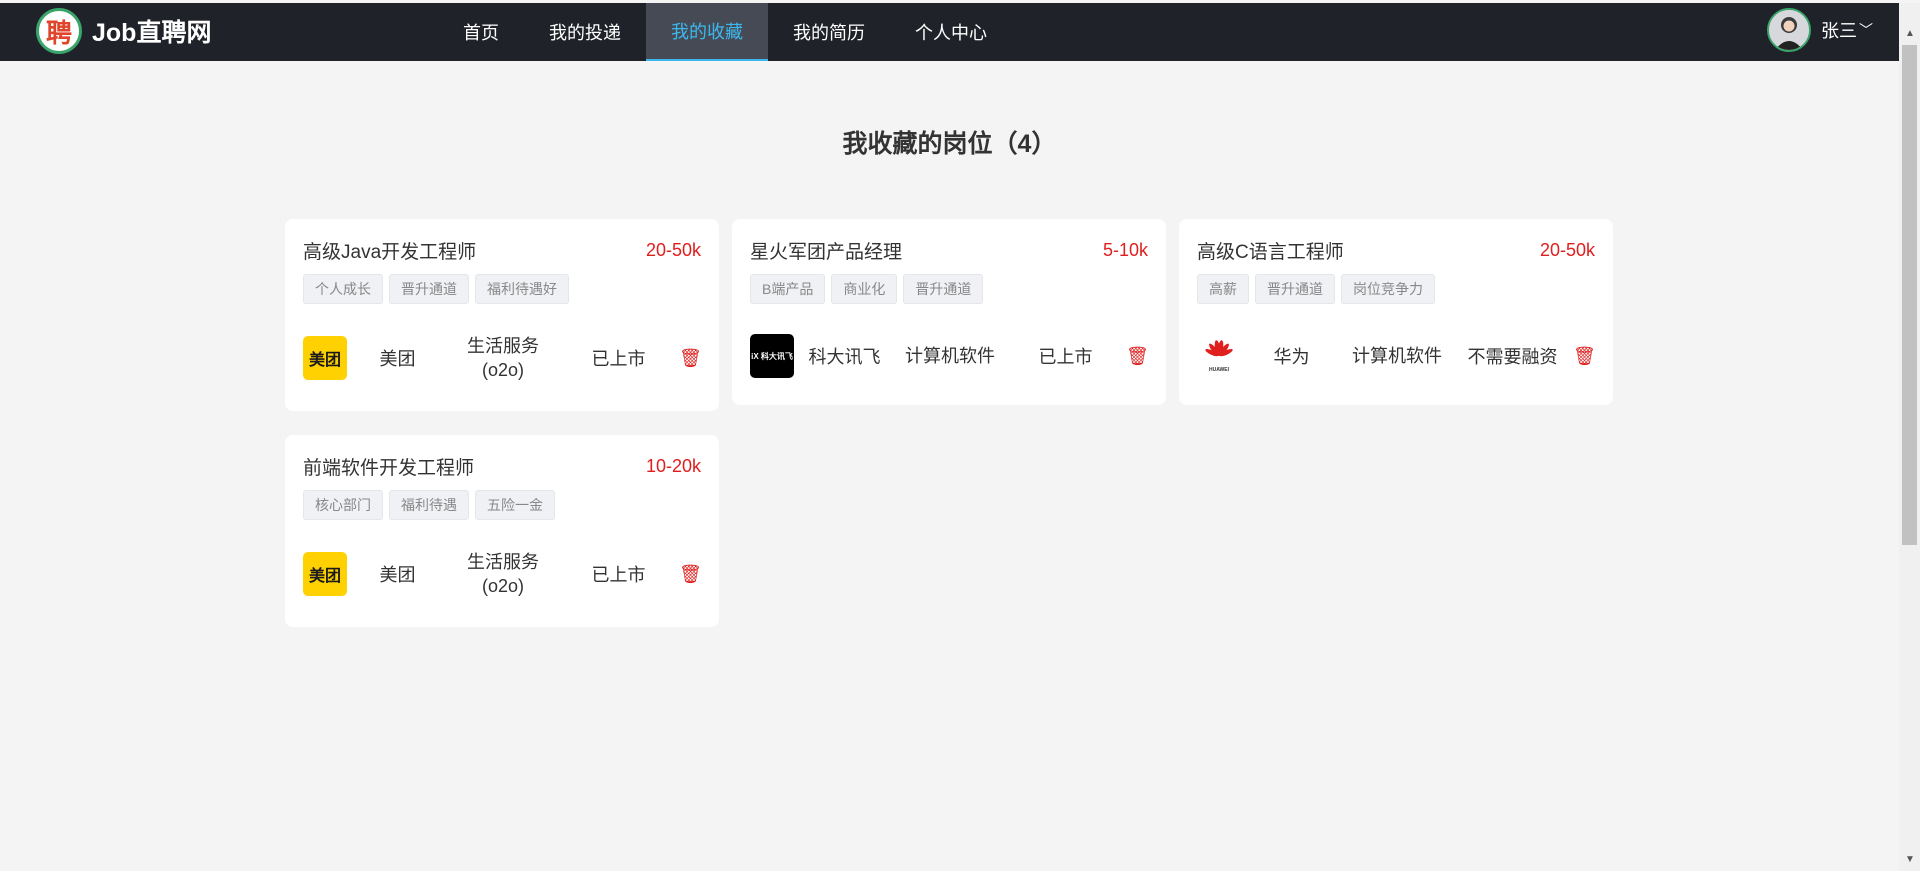 This screenshot has height=871, width=1920. Describe the element at coordinates (1910, 859) in the screenshot. I see `scroll-down-arrow-icon: ▼` at that location.